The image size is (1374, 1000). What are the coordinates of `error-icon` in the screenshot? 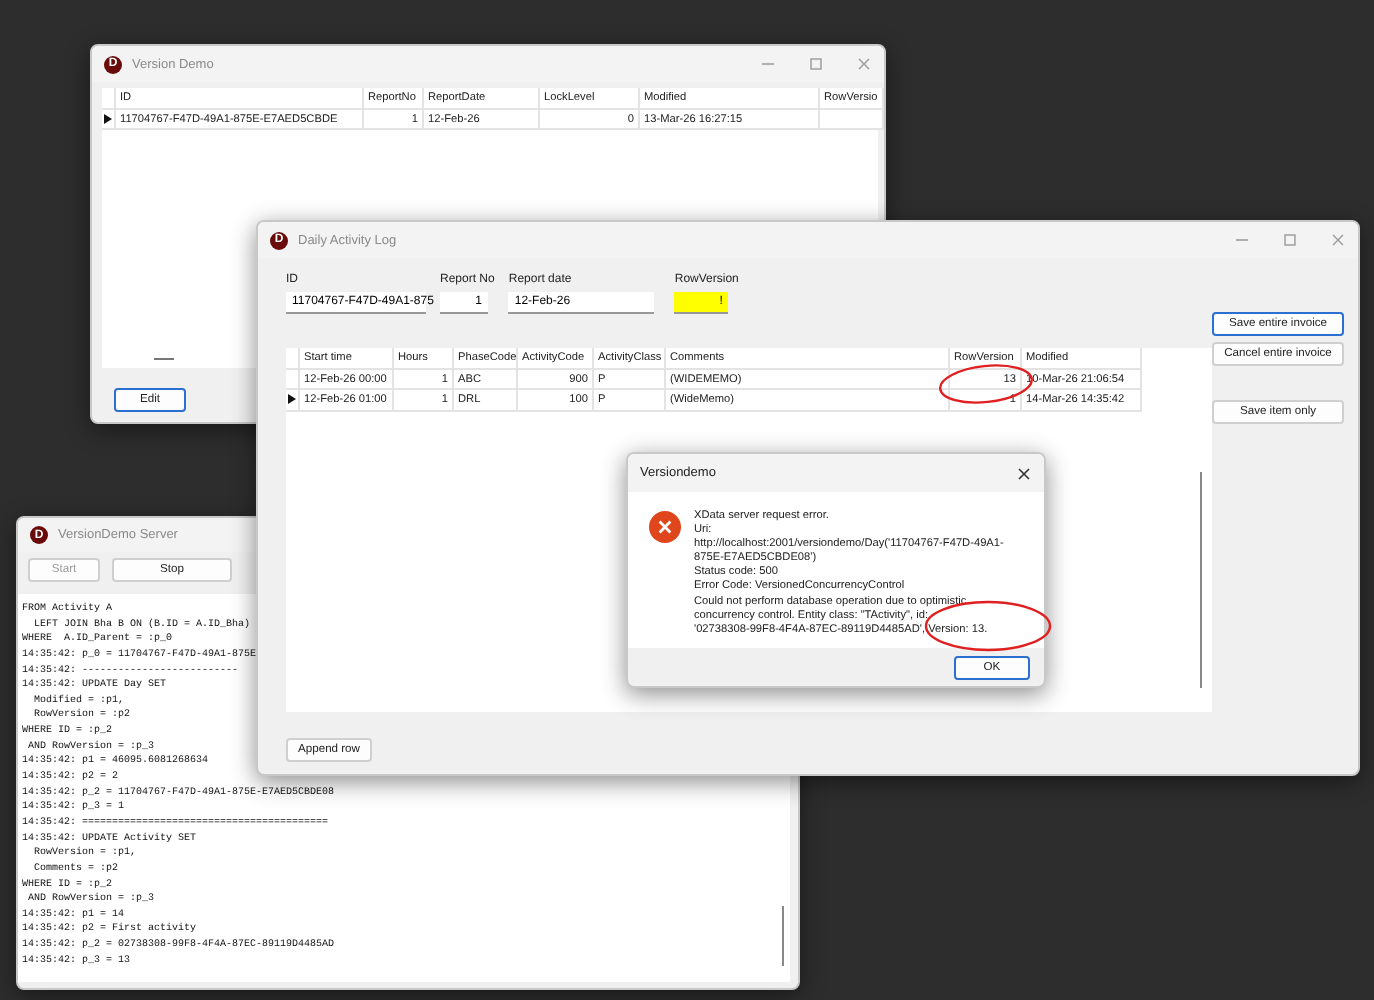 It's located at (665, 527).